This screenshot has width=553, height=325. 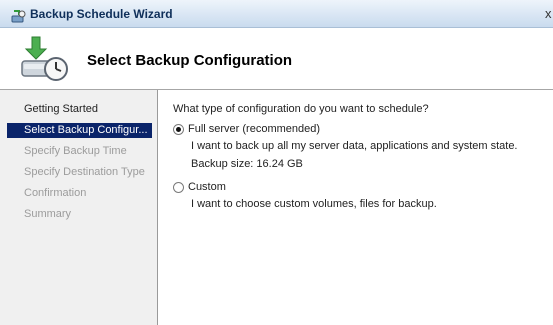 I want to click on step-getting-started: Getting Started, so click(x=79, y=109).